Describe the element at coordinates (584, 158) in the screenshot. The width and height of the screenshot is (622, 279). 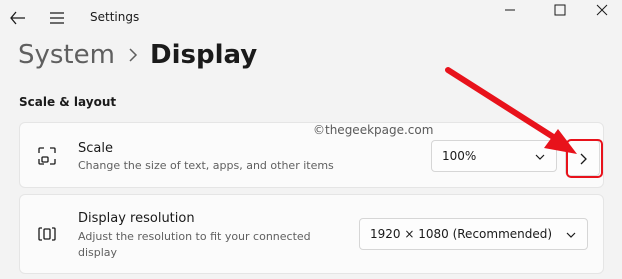
I see `annotation-highlight-box` at that location.